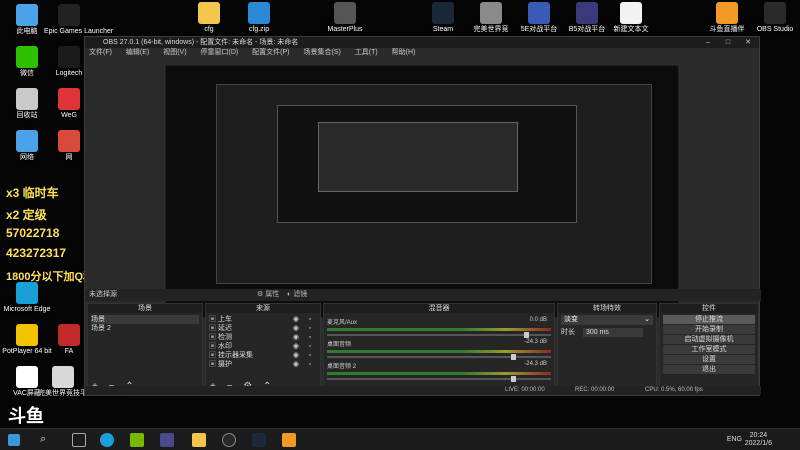 Image resolution: width=800 pixels, height=450 pixels. What do you see at coordinates (259, 29) in the screenshot?
I see `desktop-icon-label: cfg.zip` at bounding box center [259, 29].